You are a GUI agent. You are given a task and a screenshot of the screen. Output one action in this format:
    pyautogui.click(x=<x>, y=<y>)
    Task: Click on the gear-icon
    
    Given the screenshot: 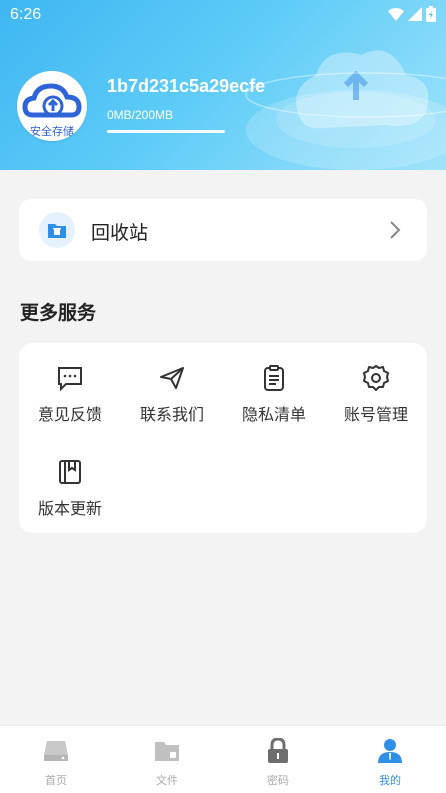 What is the action you would take?
    pyautogui.click(x=376, y=378)
    